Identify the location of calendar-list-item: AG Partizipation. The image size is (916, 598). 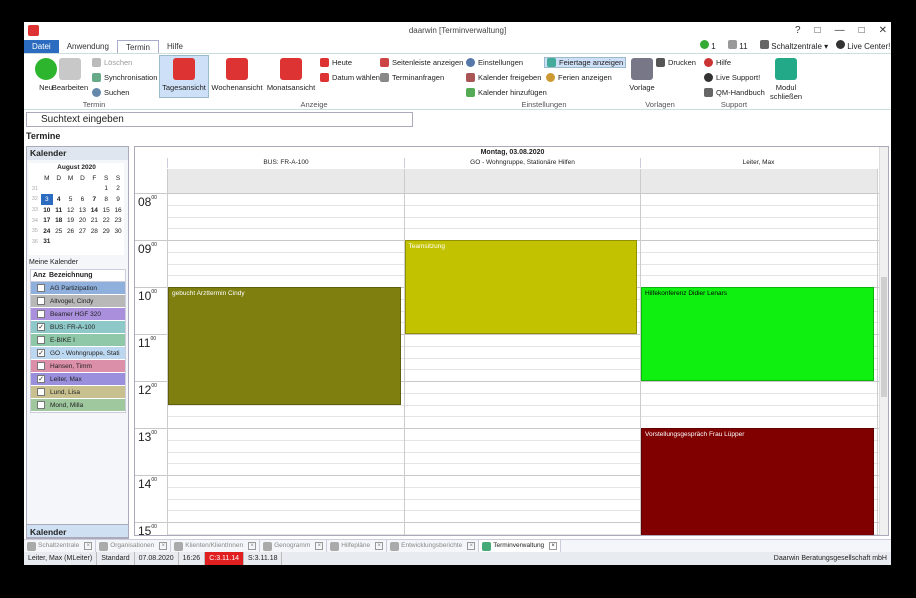
(78, 288).